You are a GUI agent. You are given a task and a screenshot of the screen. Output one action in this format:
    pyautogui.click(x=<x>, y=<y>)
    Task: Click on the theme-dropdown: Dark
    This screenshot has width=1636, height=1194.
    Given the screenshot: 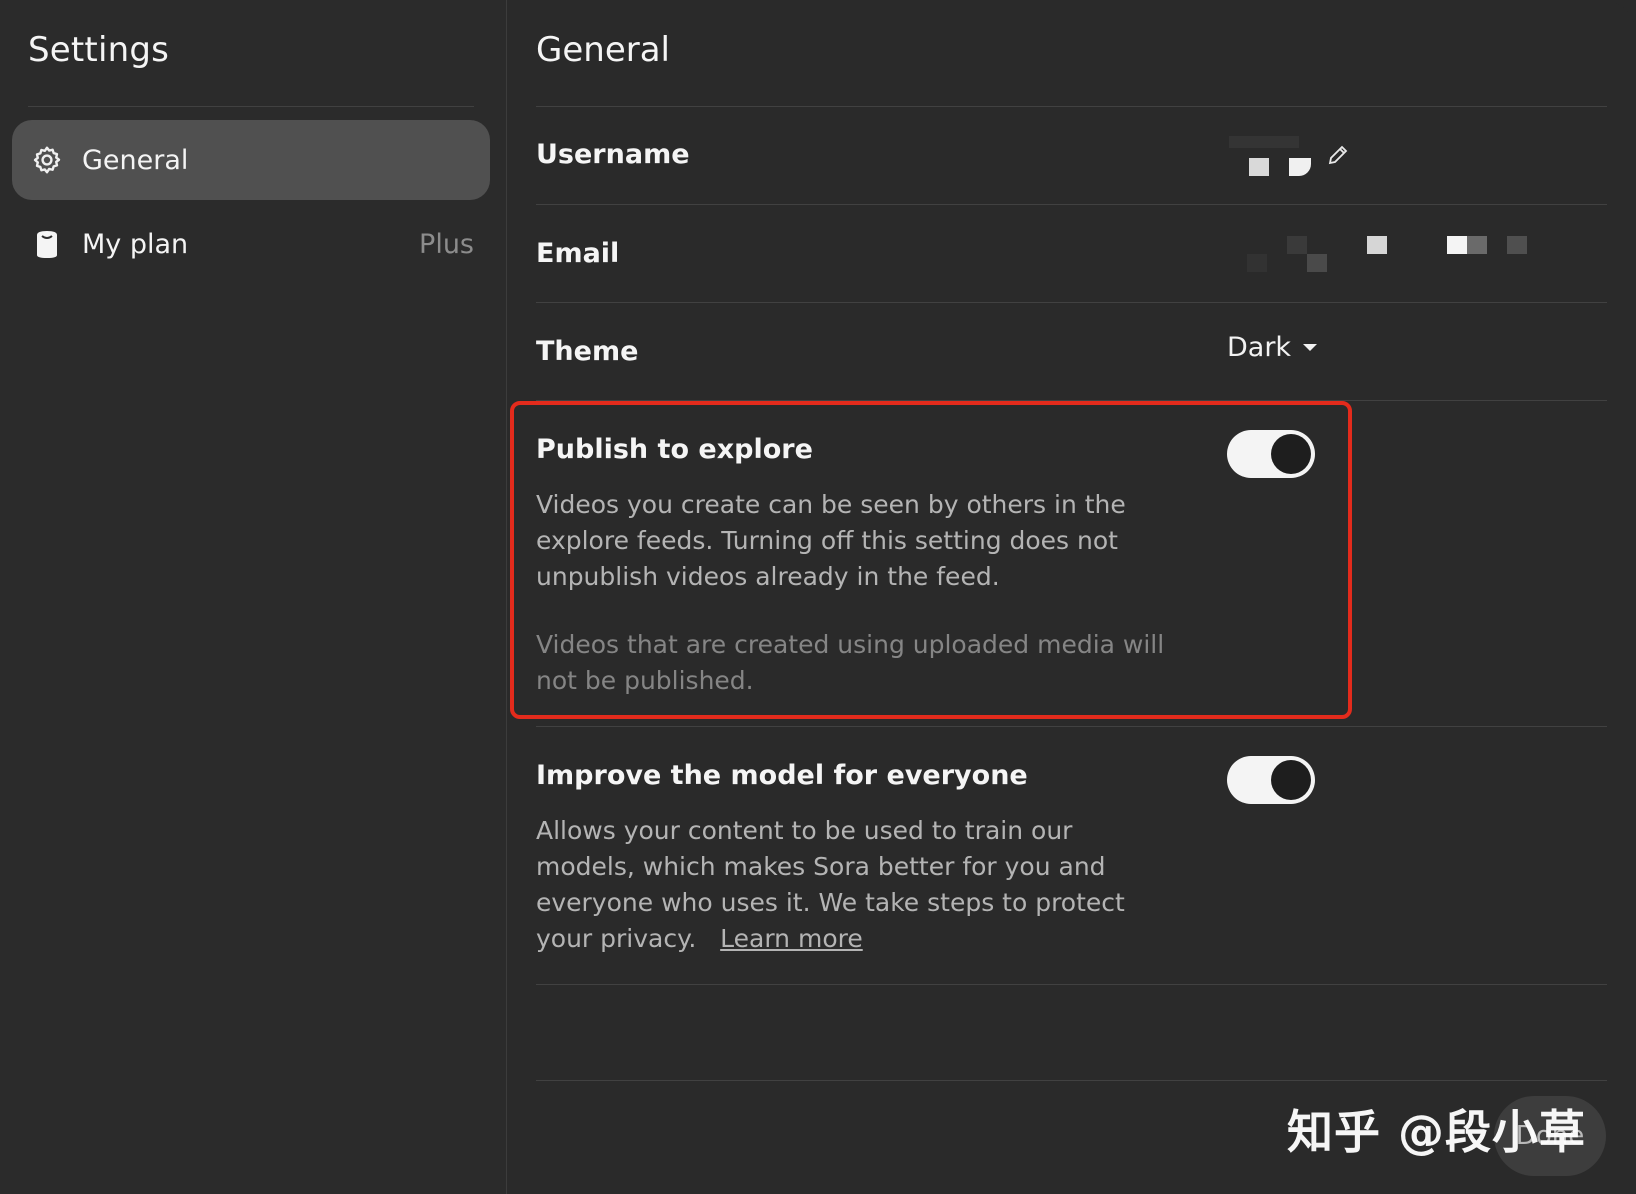 What is the action you would take?
    pyautogui.click(x=1272, y=347)
    